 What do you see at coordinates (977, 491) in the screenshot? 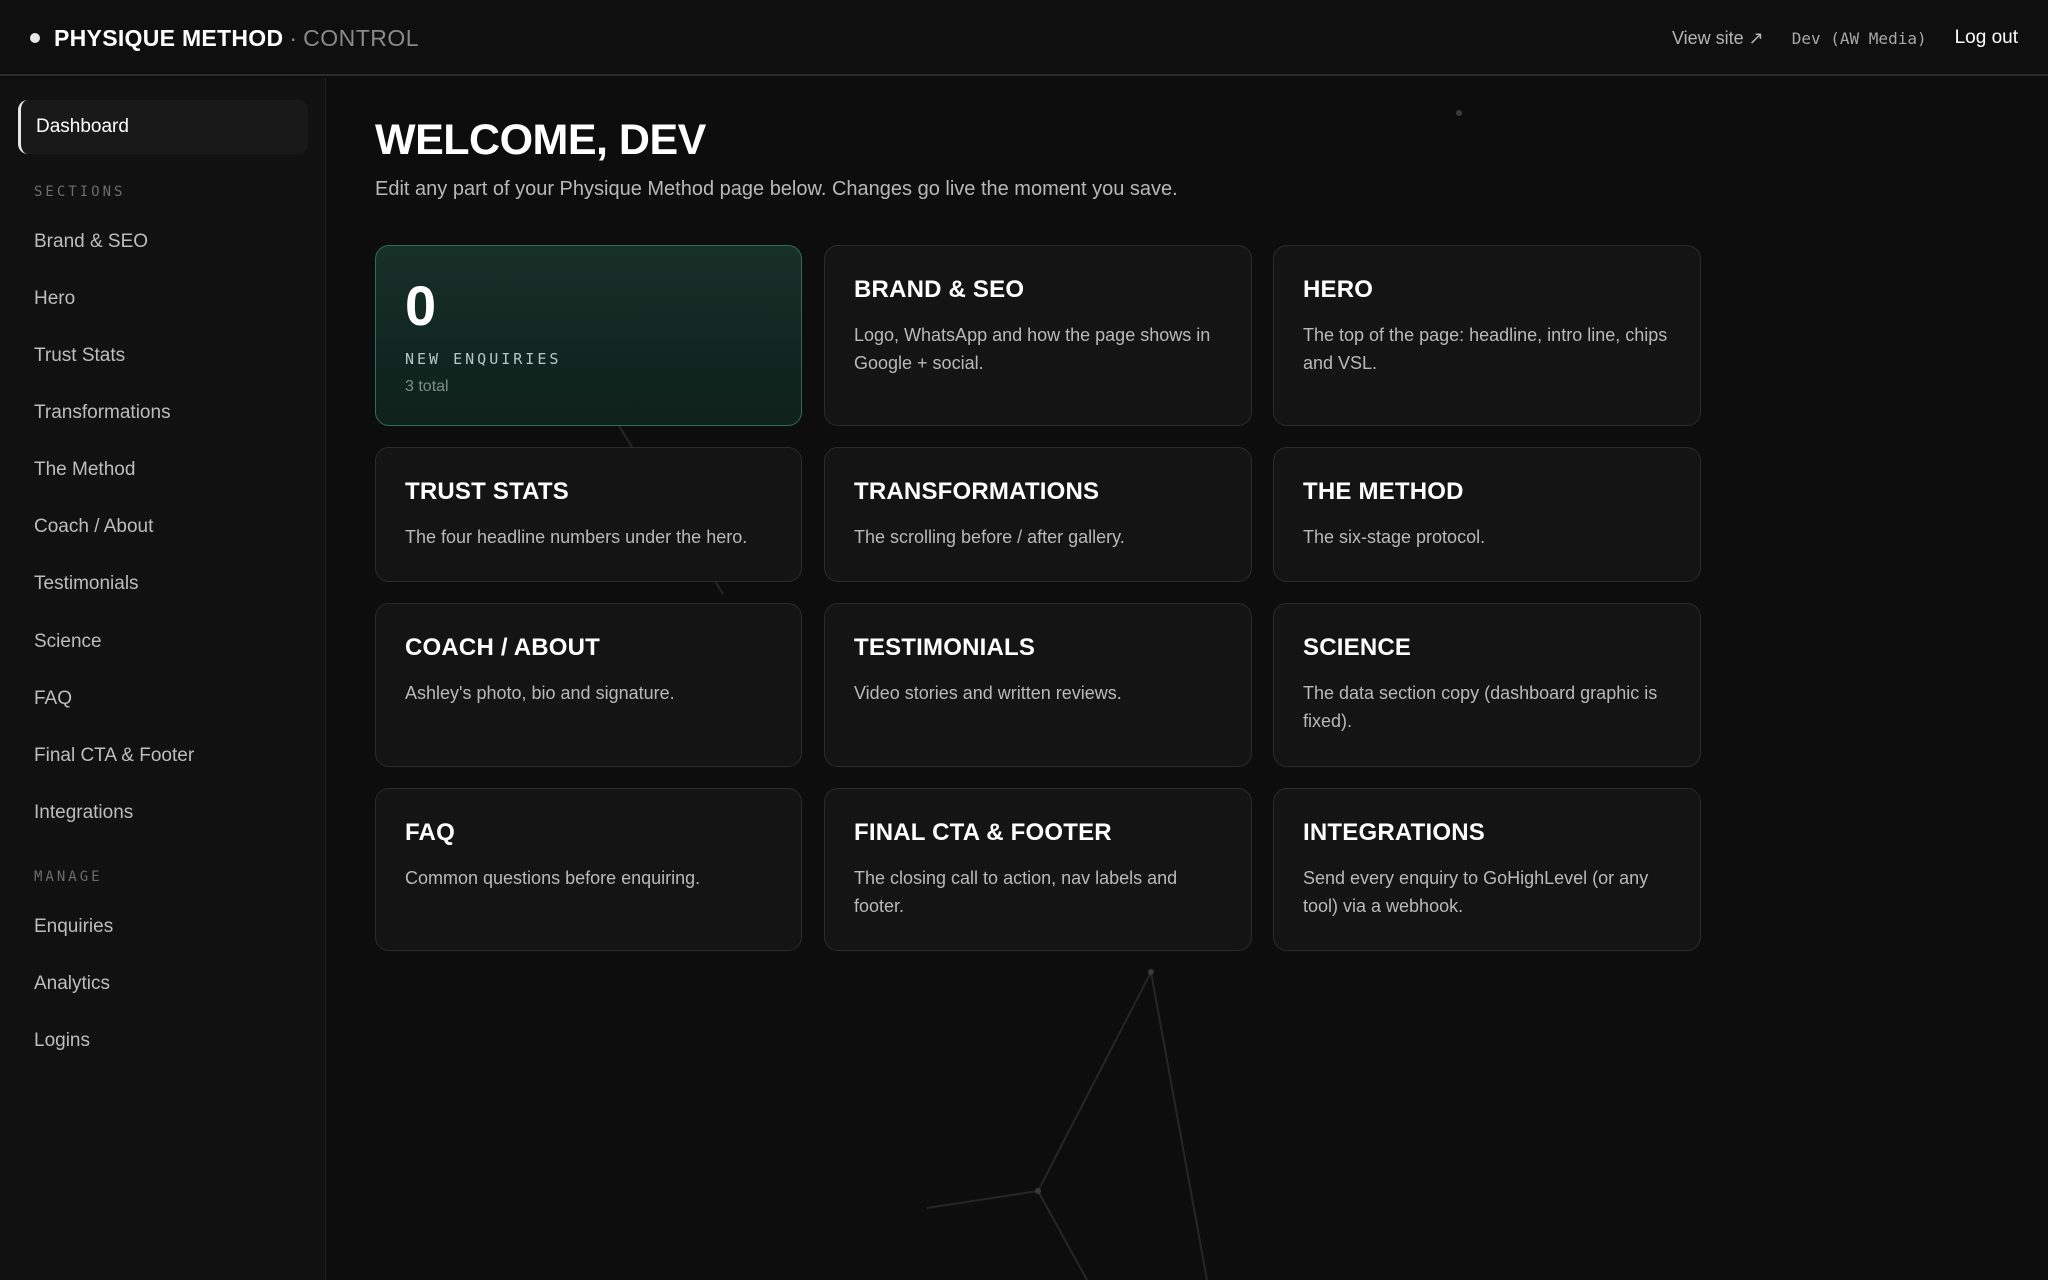
I see `card-title: TRANSFORMATIONS` at bounding box center [977, 491].